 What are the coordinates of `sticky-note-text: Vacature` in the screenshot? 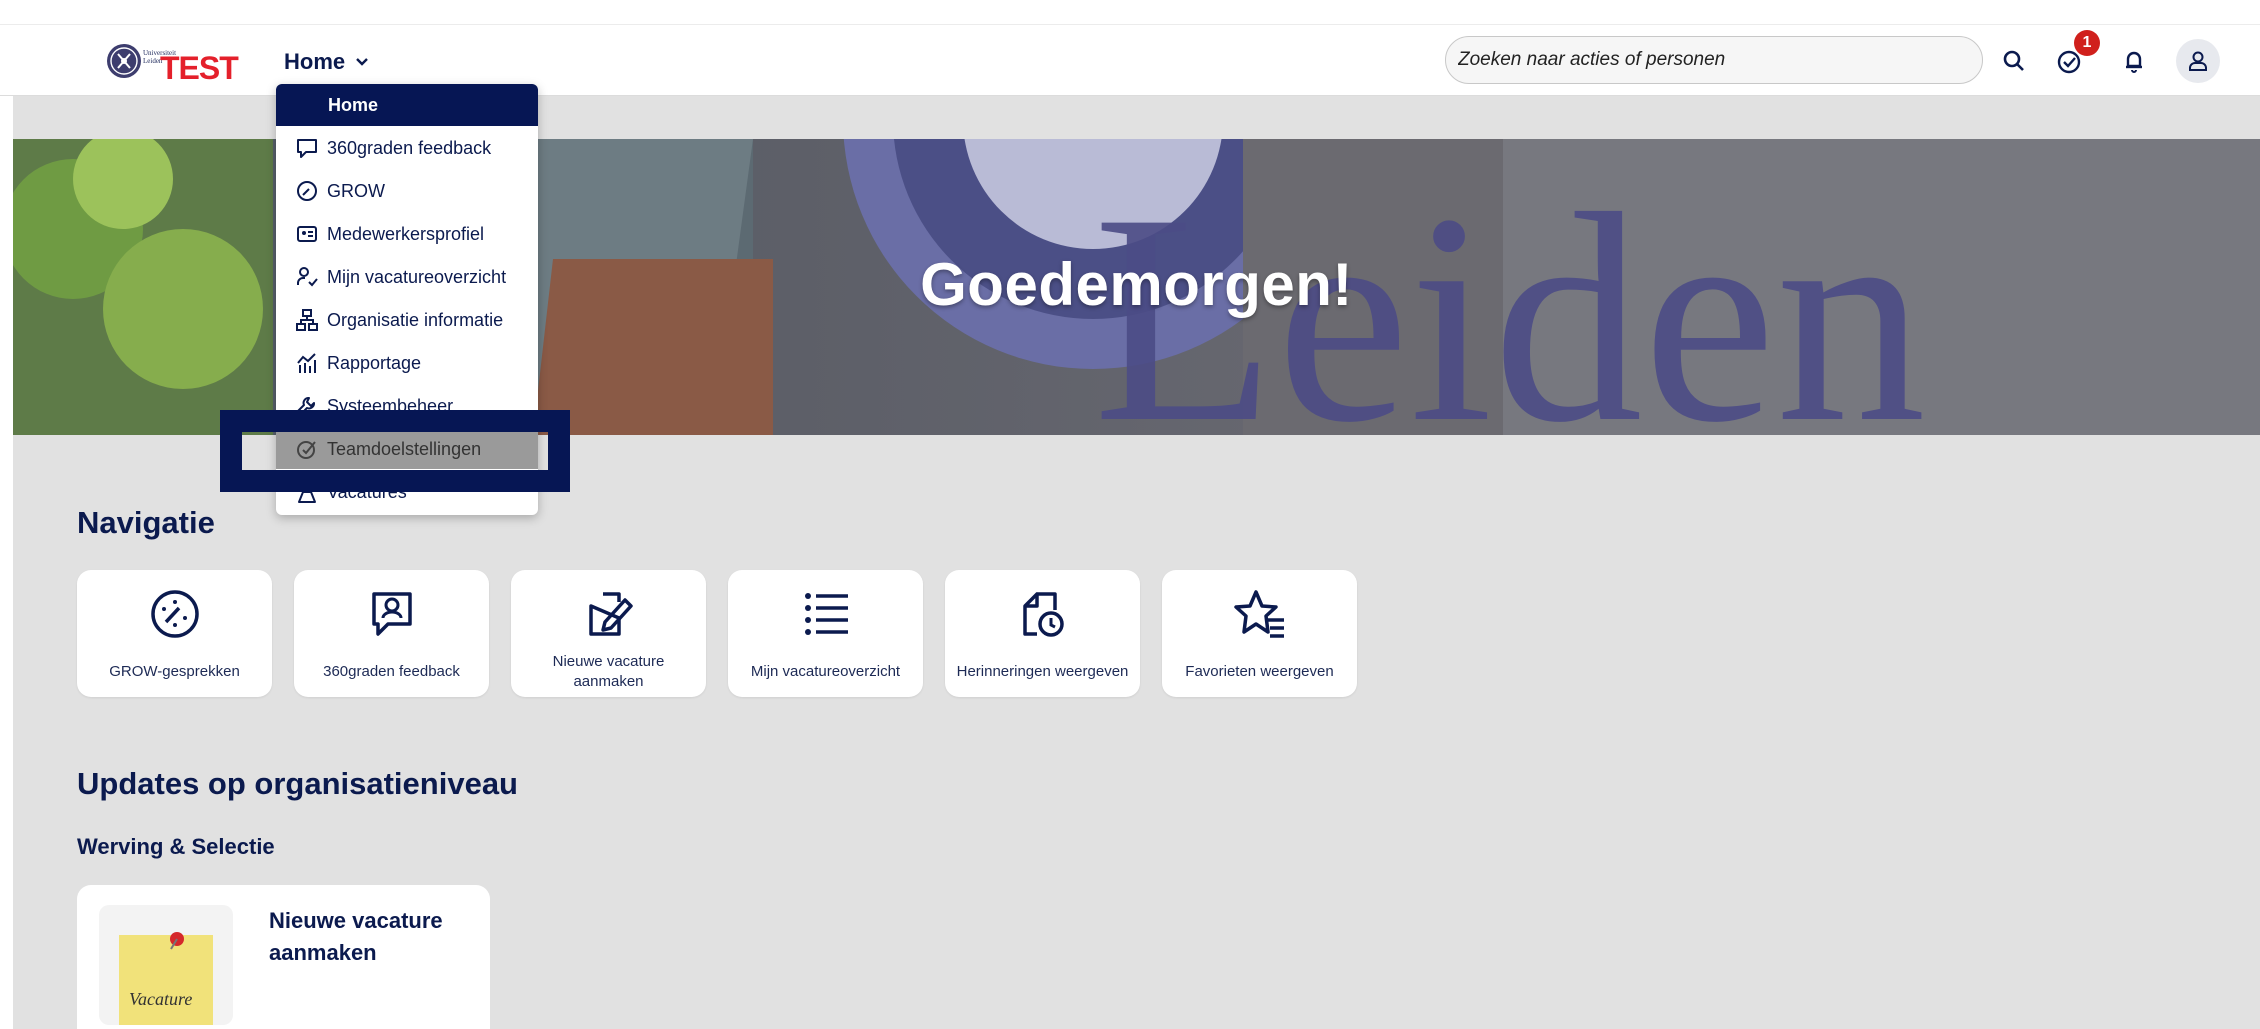 It's located at (160, 999).